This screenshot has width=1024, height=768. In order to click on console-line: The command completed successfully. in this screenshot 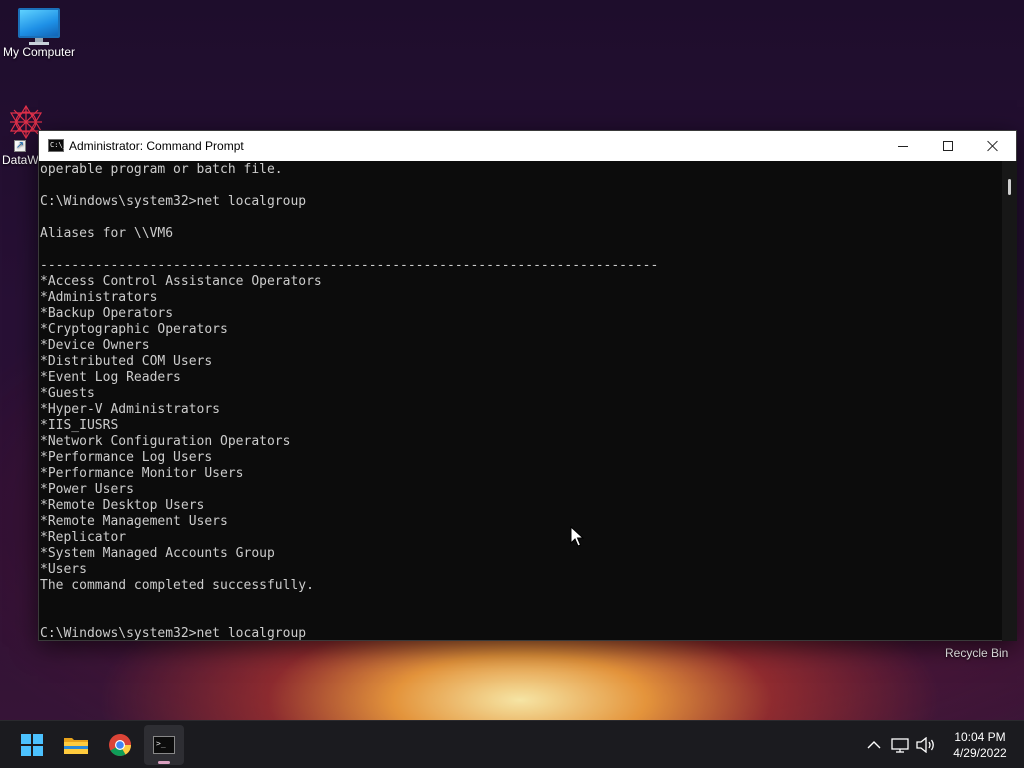, I will do `click(177, 585)`.